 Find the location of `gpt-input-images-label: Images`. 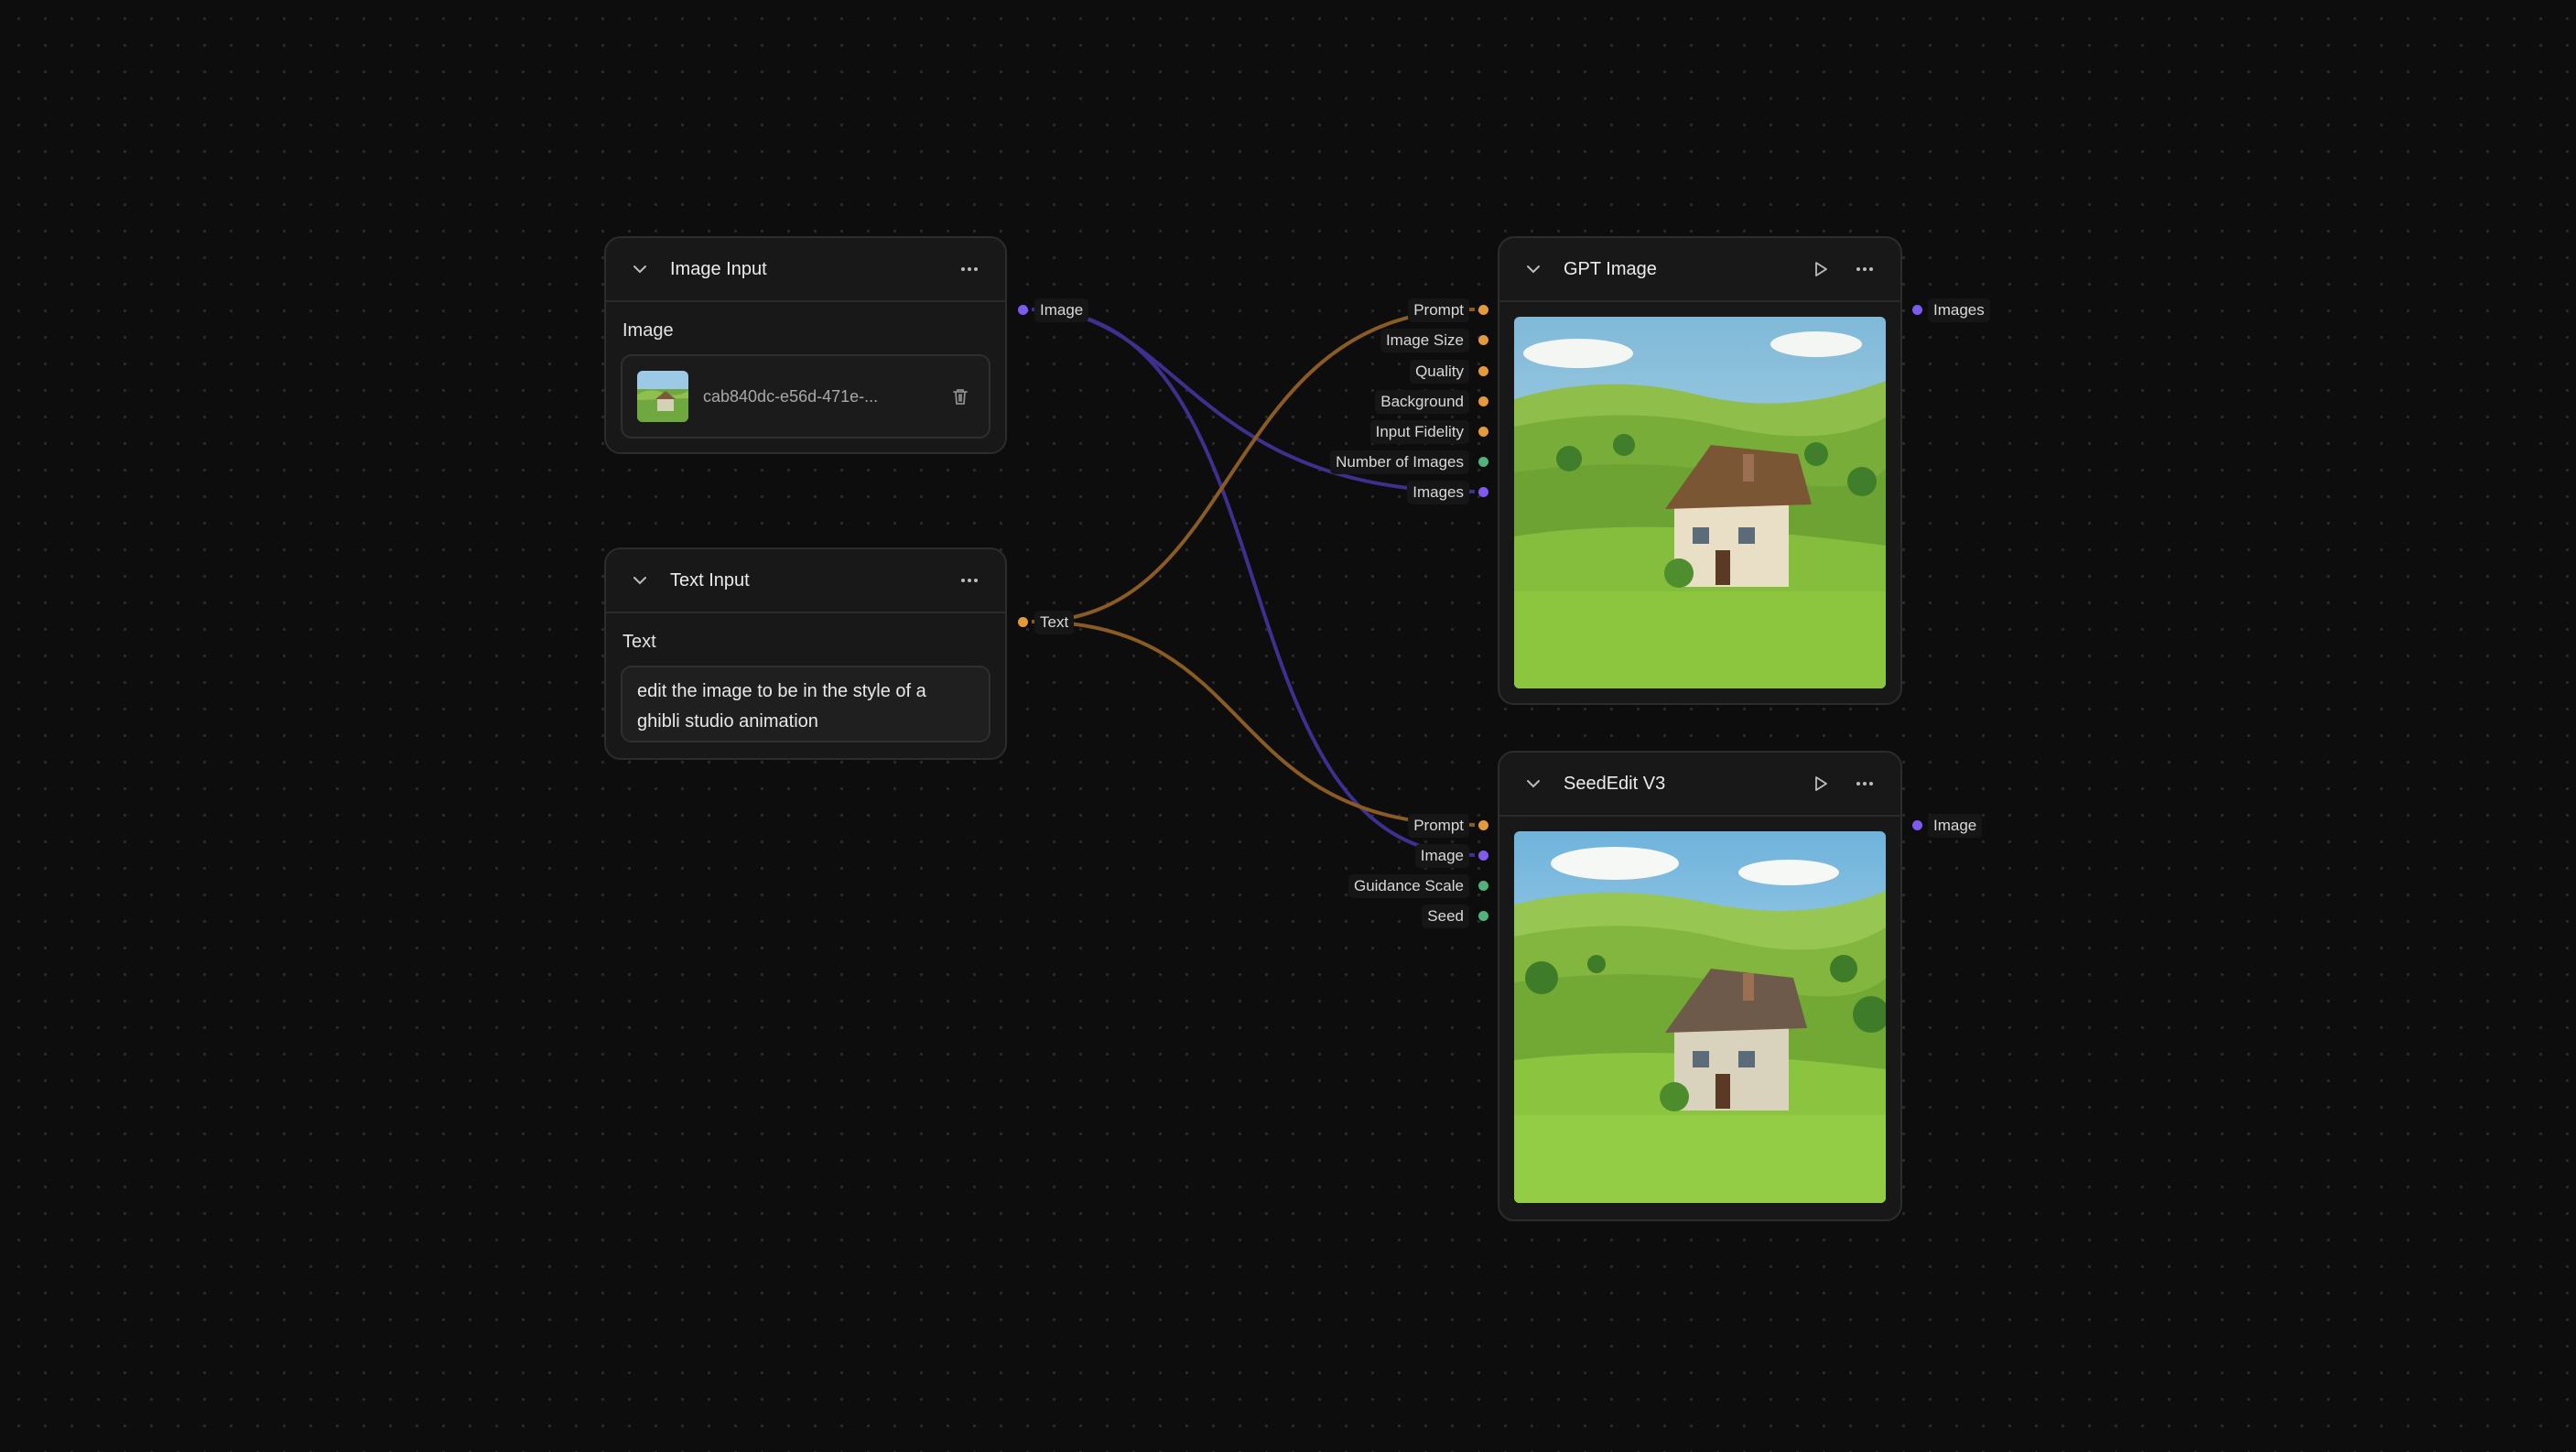

gpt-input-images-label: Images is located at coordinates (1438, 492).